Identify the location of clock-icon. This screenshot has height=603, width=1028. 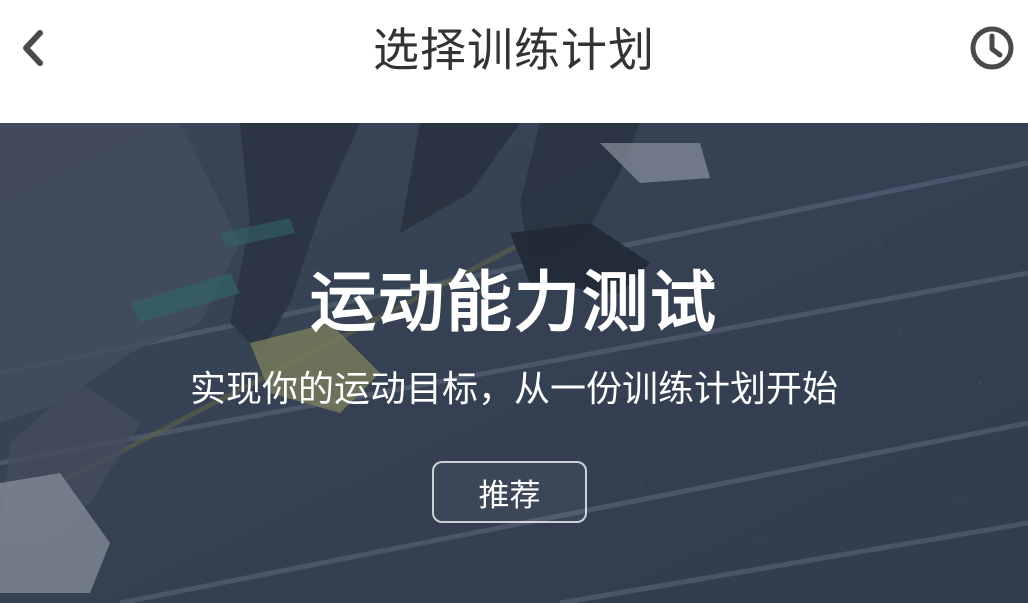
(992, 48).